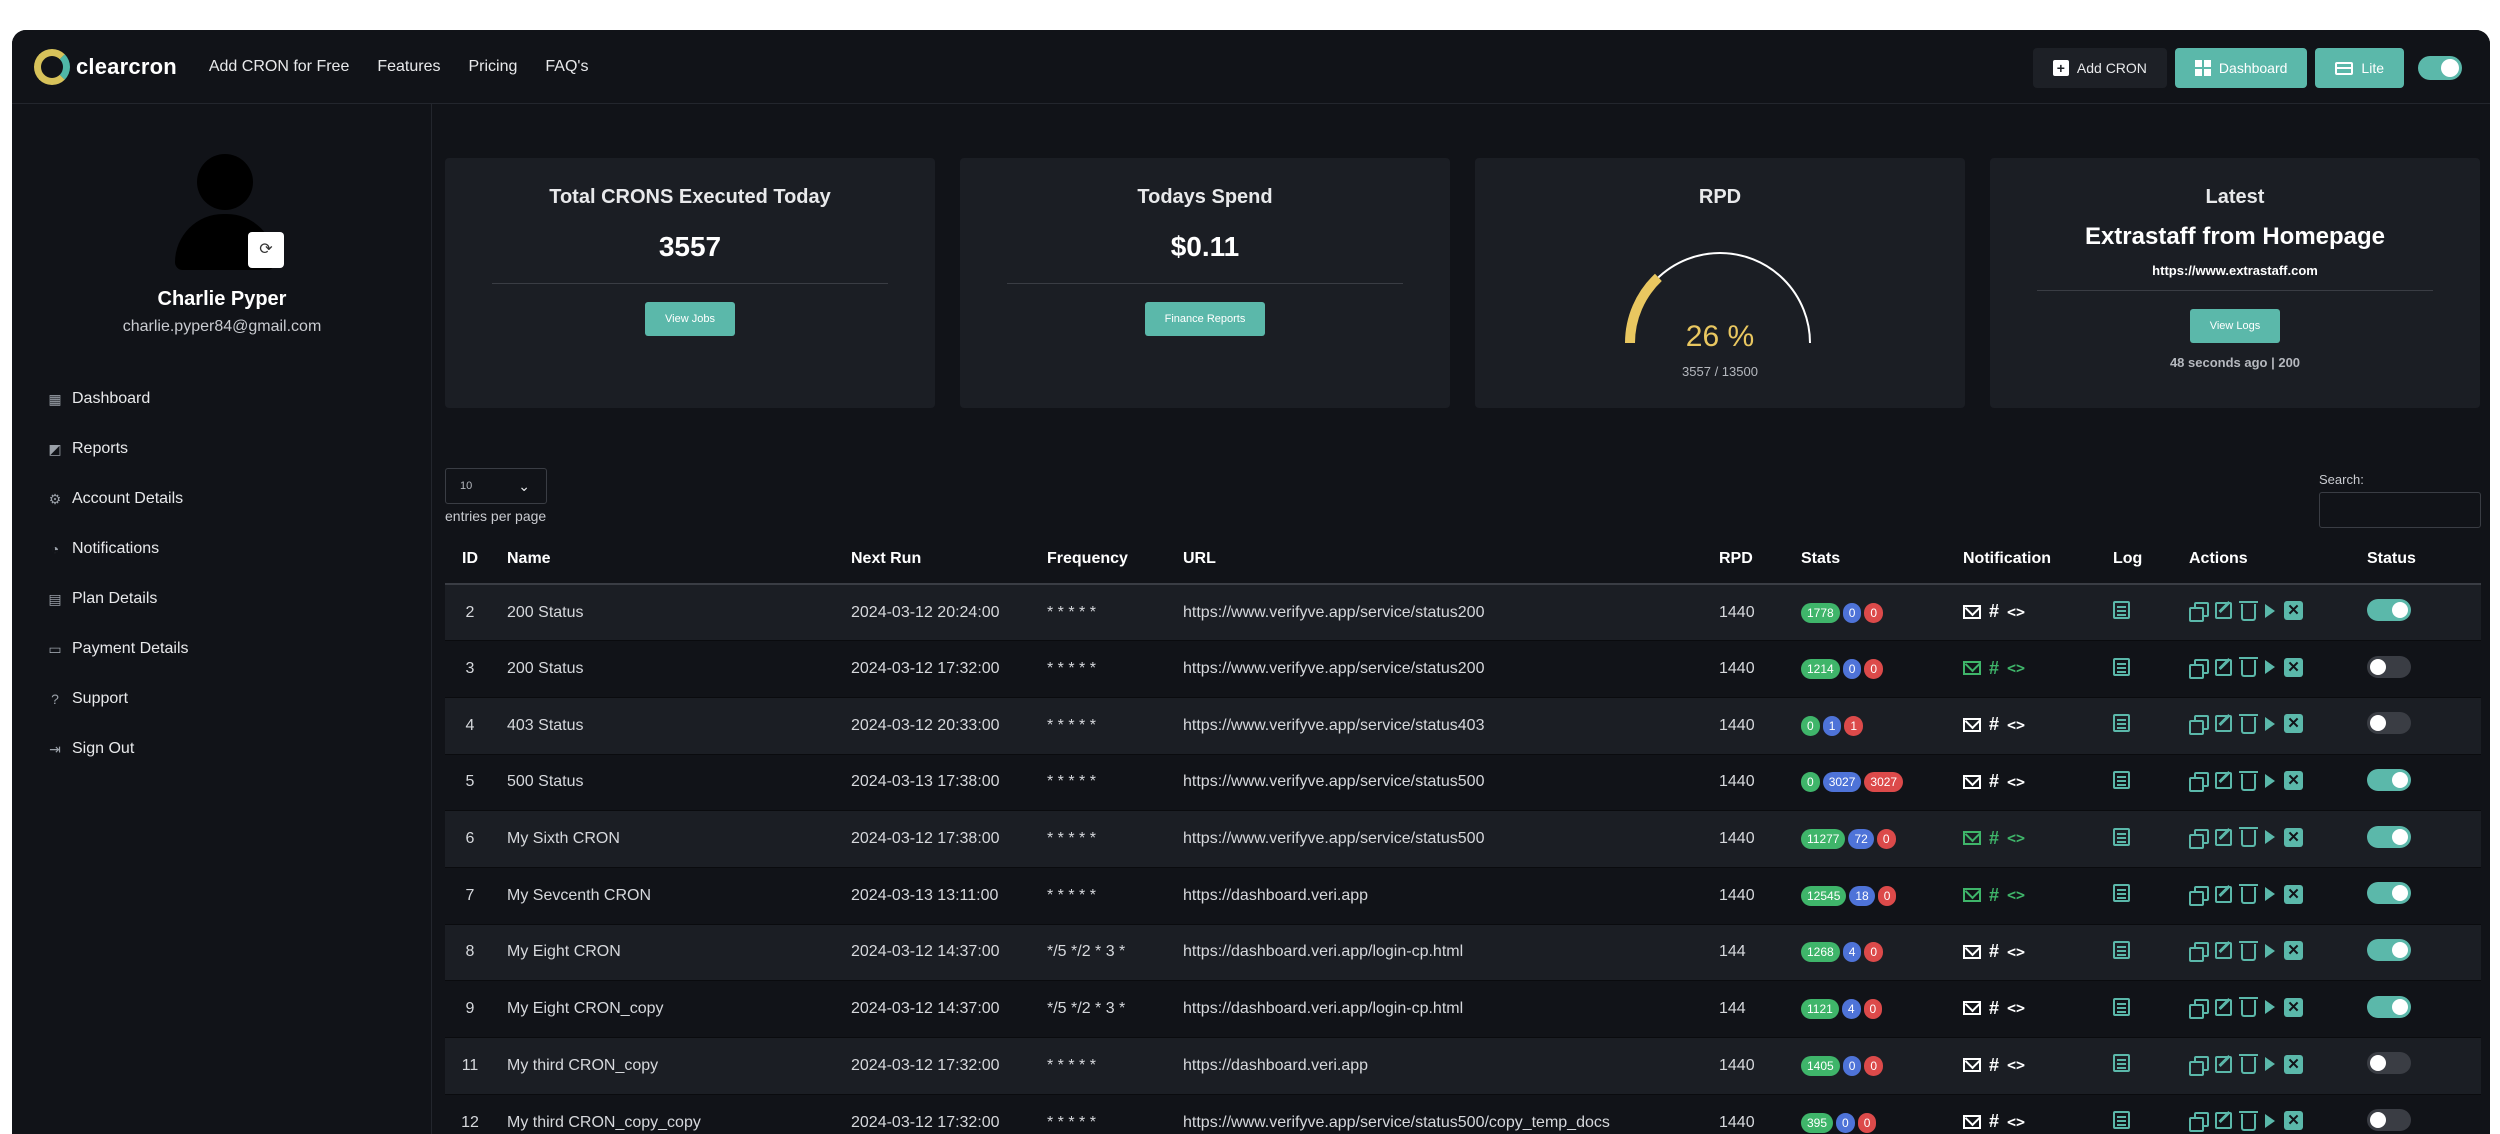 The width and height of the screenshot is (2500, 1134). Describe the element at coordinates (266, 250) in the screenshot. I see `refresh-avatar-icon: ⟳` at that location.